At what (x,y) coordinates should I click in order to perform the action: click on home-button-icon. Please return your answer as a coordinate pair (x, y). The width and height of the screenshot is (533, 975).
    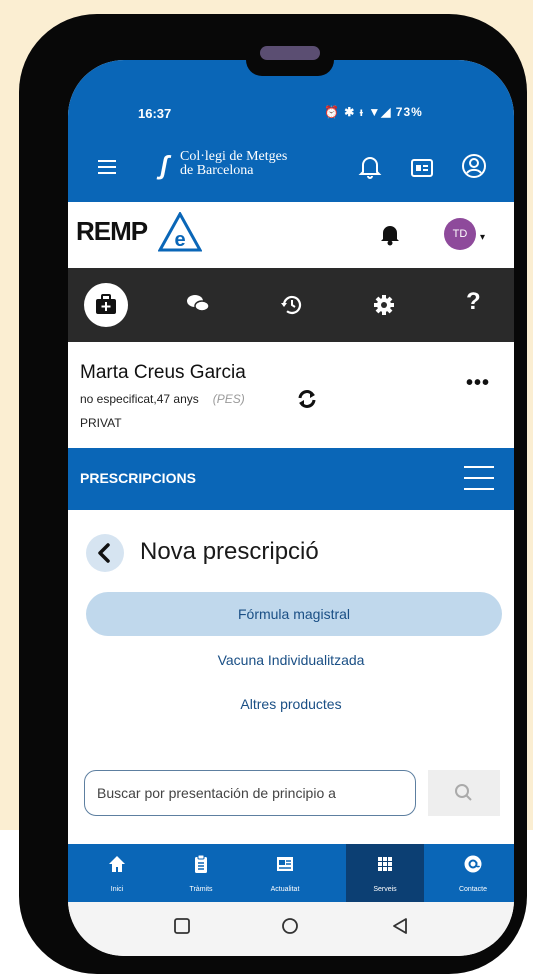
    Looking at the image, I should click on (290, 928).